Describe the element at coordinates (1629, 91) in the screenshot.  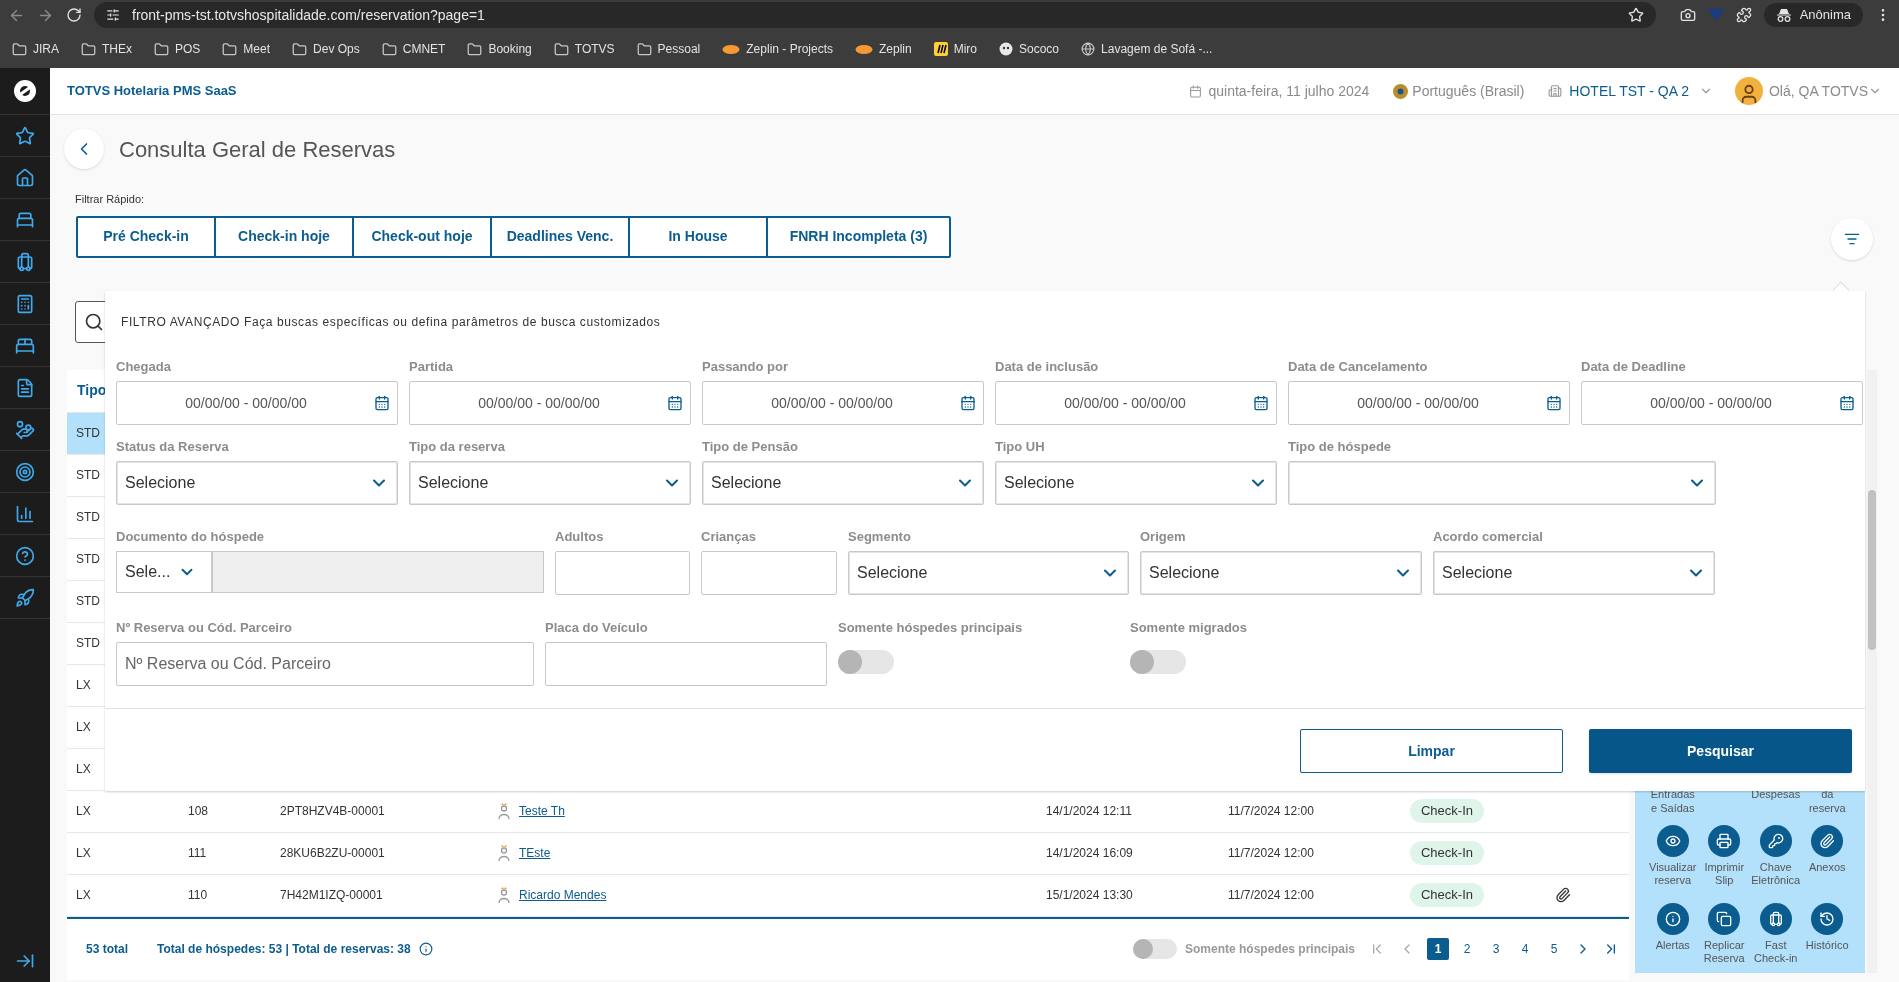
I see `hotel-selector: HOTEL TST - QA 2` at that location.